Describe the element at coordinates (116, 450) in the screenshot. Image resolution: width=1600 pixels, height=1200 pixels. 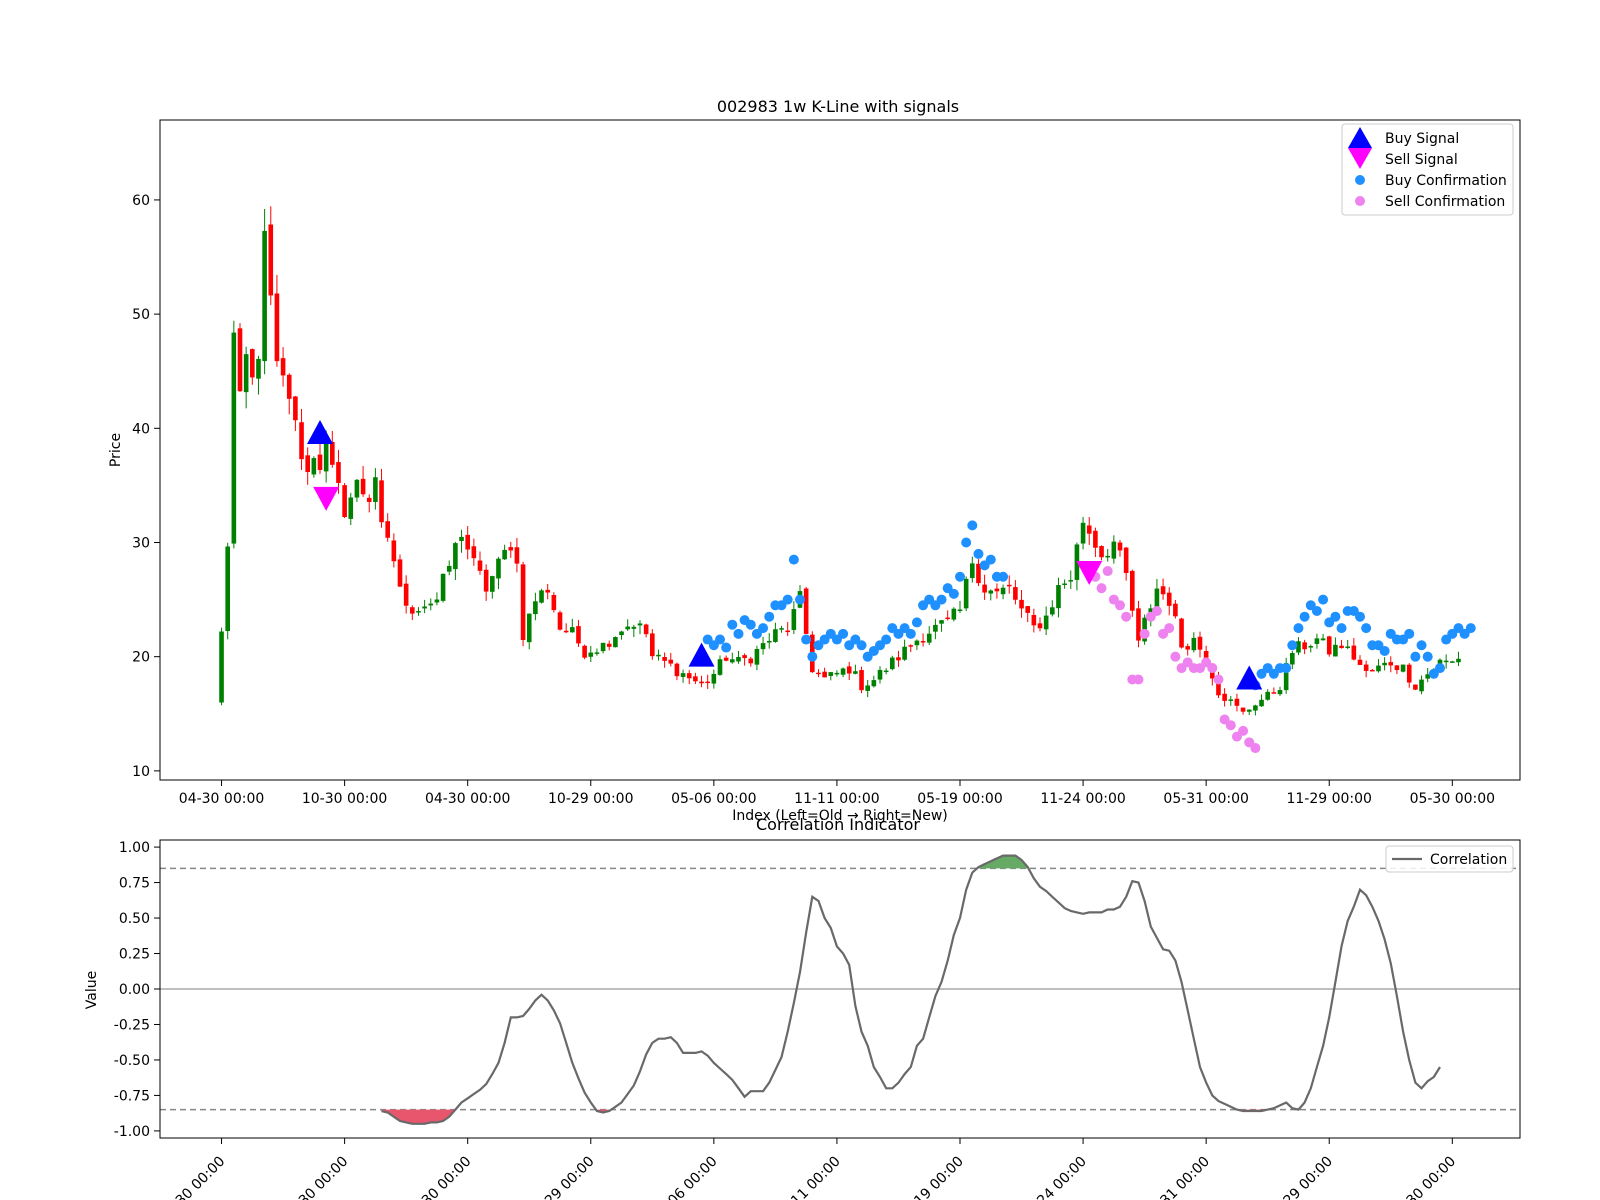
I see `kline-y-axis-label: Price` at that location.